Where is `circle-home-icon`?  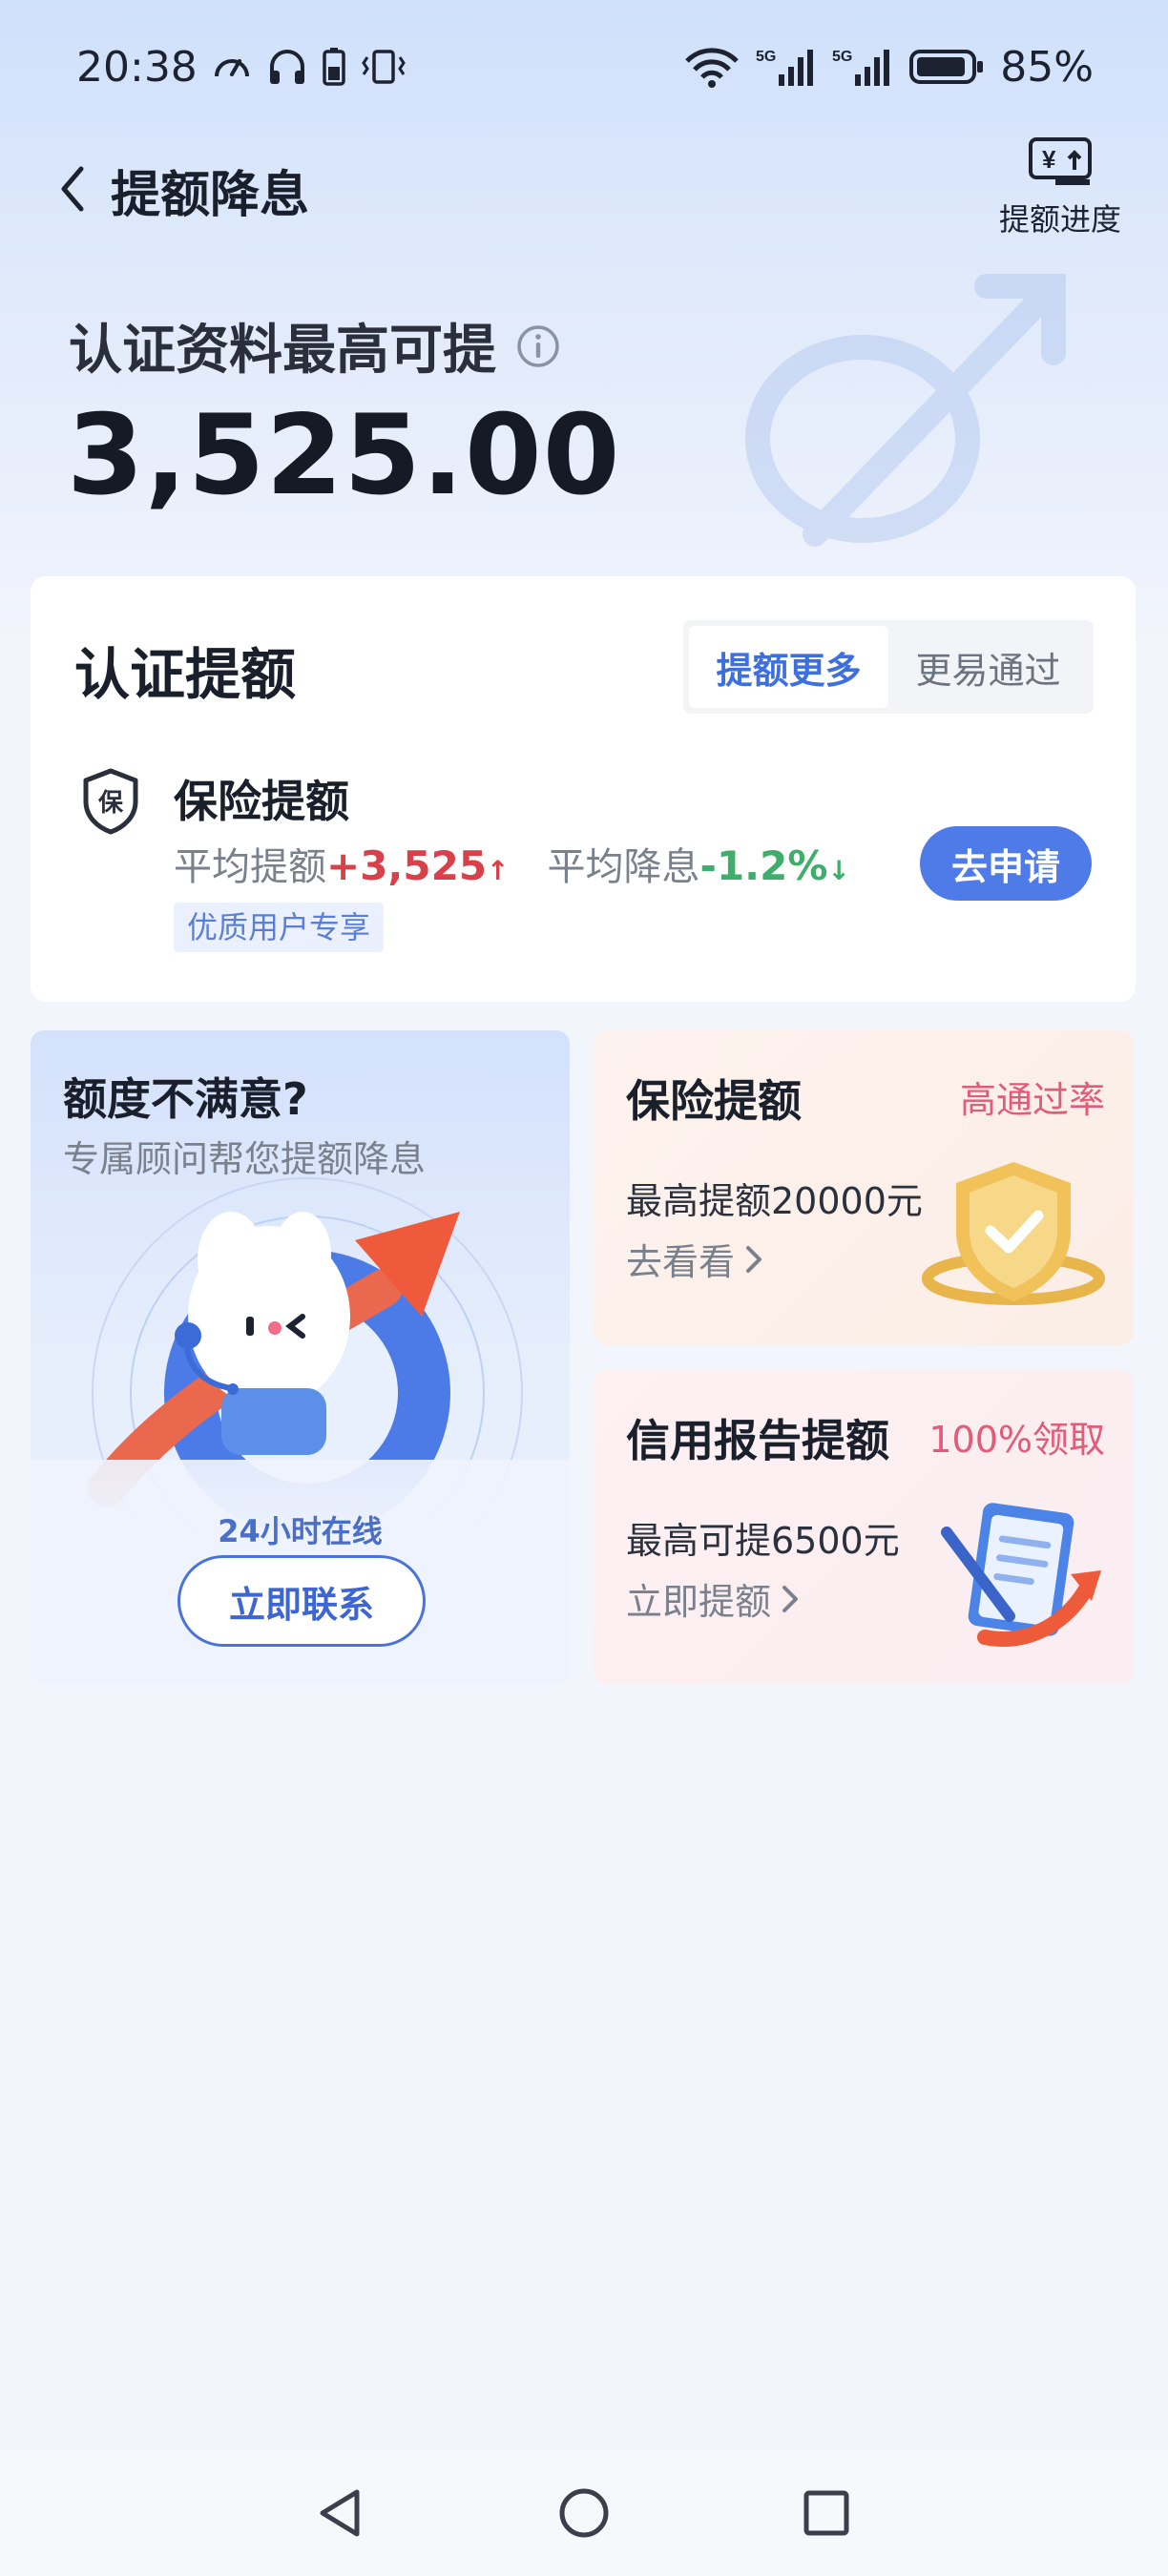 circle-home-icon is located at coordinates (584, 2513).